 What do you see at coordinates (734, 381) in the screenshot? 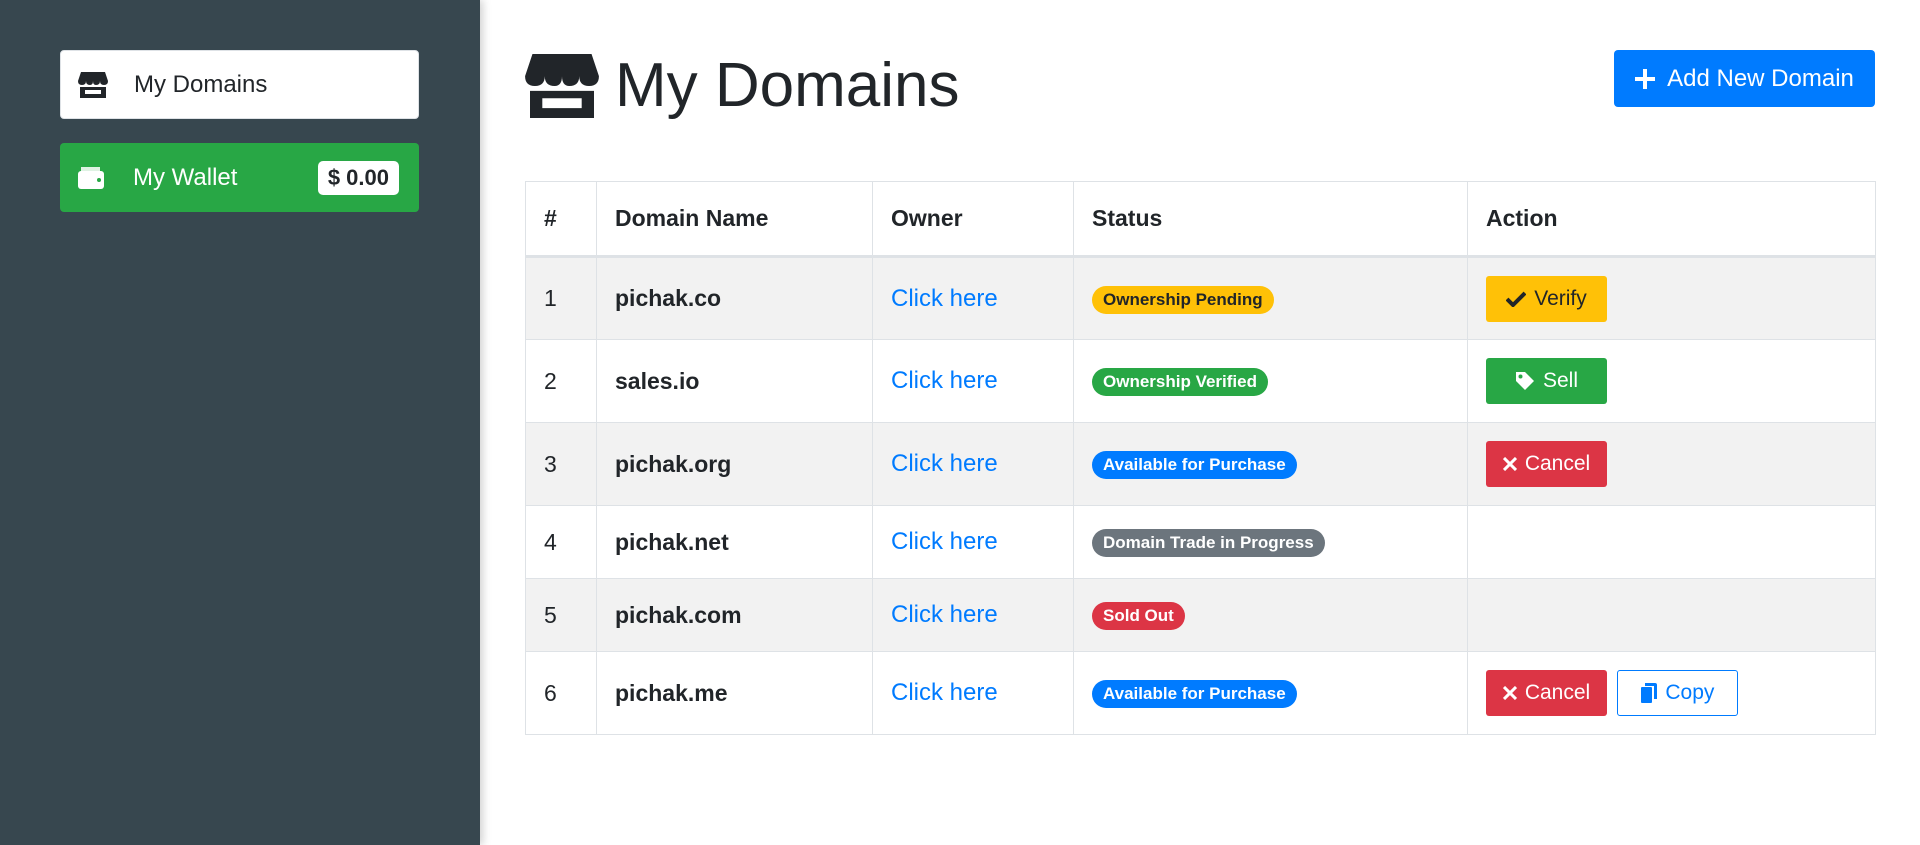
I see `domain-name: sales.io` at bounding box center [734, 381].